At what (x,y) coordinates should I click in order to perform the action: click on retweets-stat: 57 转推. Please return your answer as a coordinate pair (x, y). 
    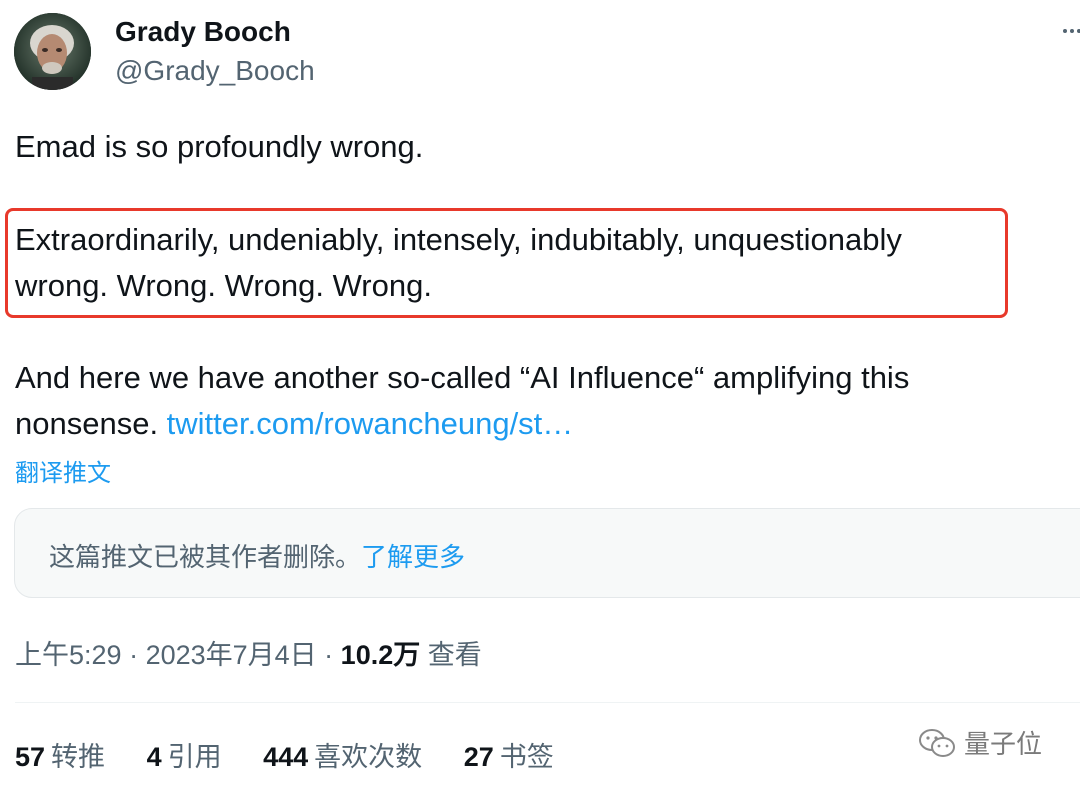
    Looking at the image, I should click on (60, 754).